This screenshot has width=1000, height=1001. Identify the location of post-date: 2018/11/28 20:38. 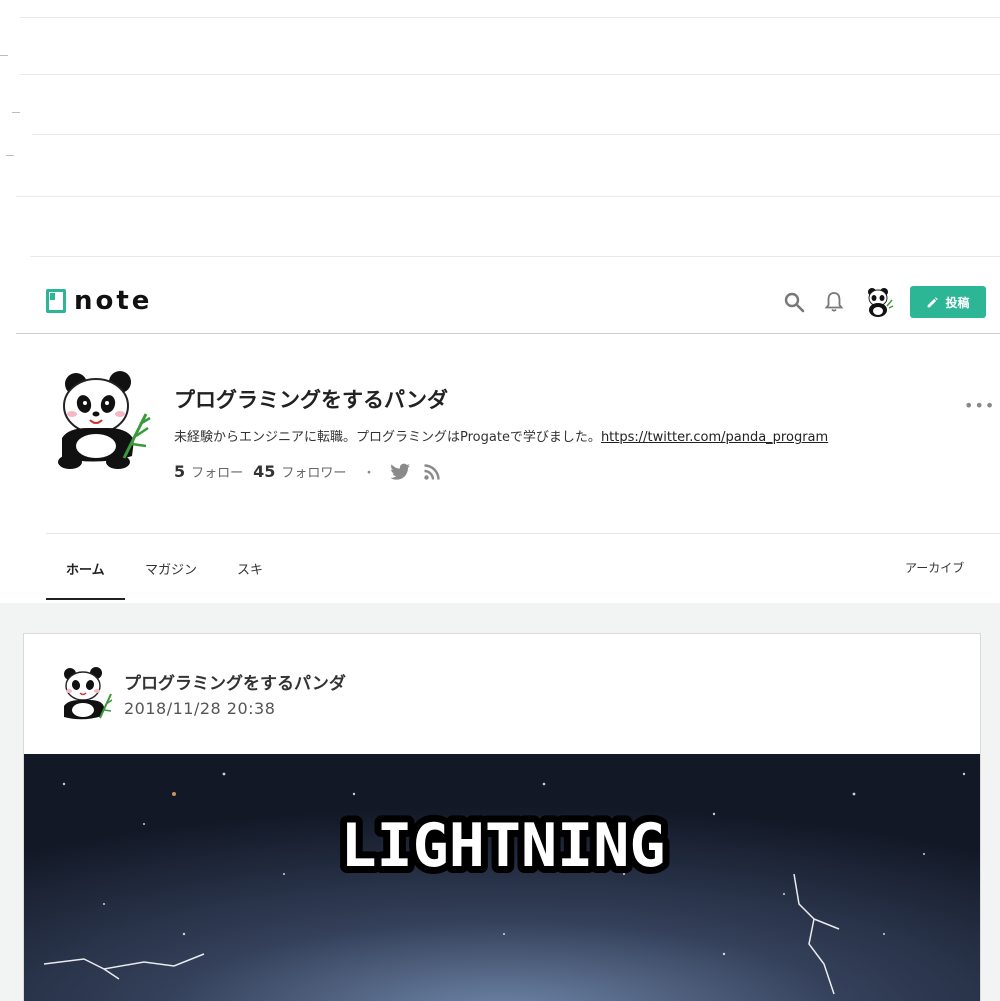
(200, 708).